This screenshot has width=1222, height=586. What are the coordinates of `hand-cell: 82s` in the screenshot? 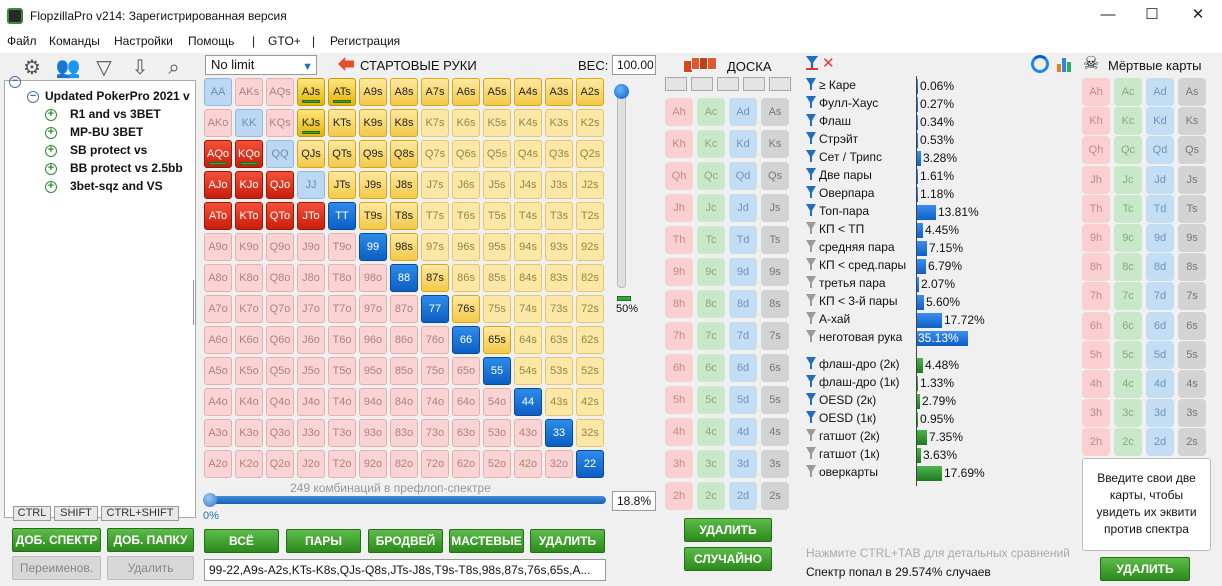 It's located at (590, 278).